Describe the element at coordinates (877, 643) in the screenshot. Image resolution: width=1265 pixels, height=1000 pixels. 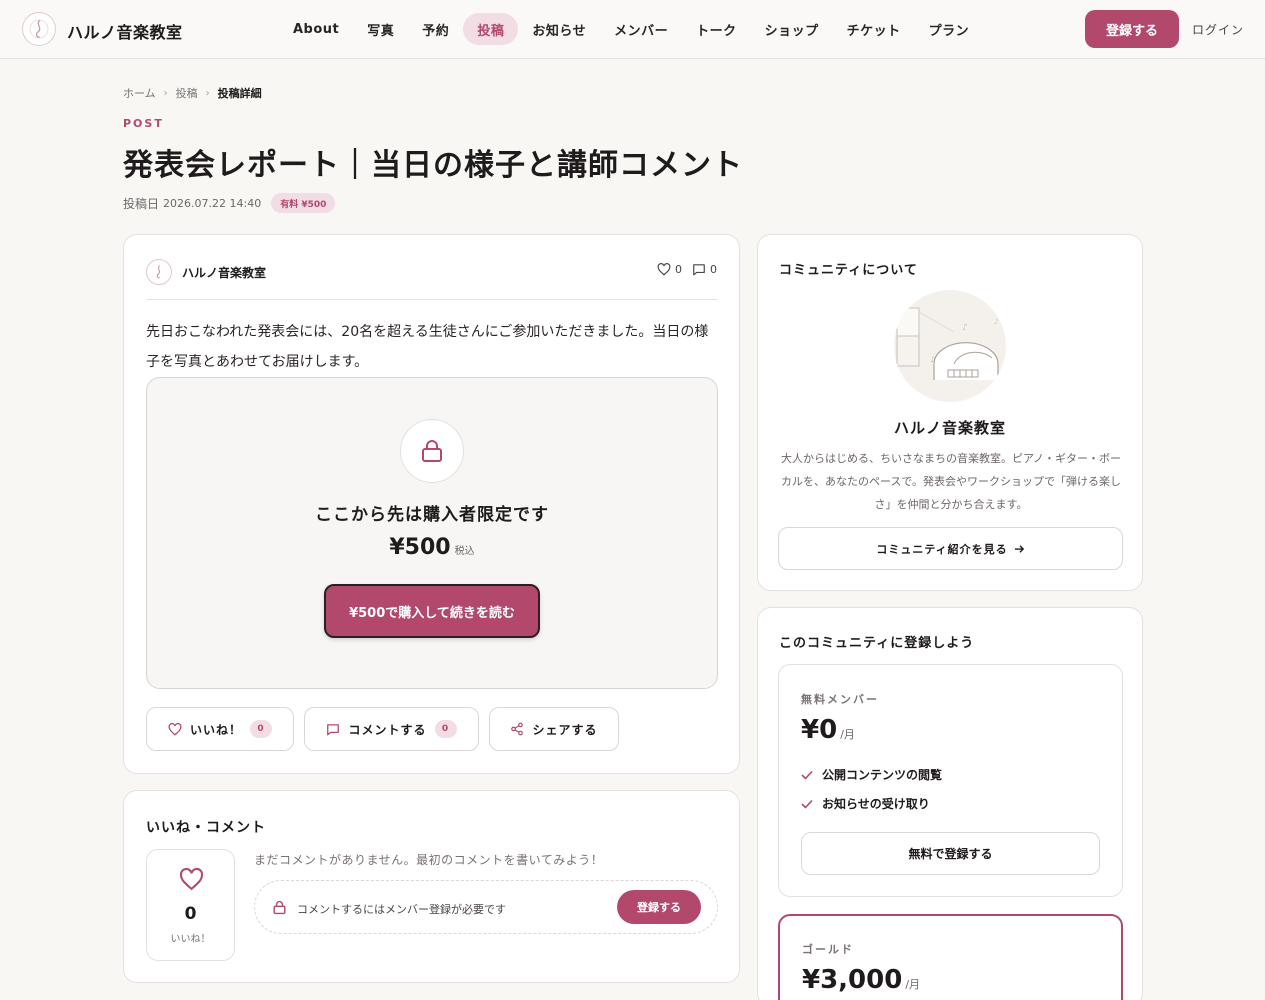
I see `join-title: このコミュニティに登録しよう` at that location.